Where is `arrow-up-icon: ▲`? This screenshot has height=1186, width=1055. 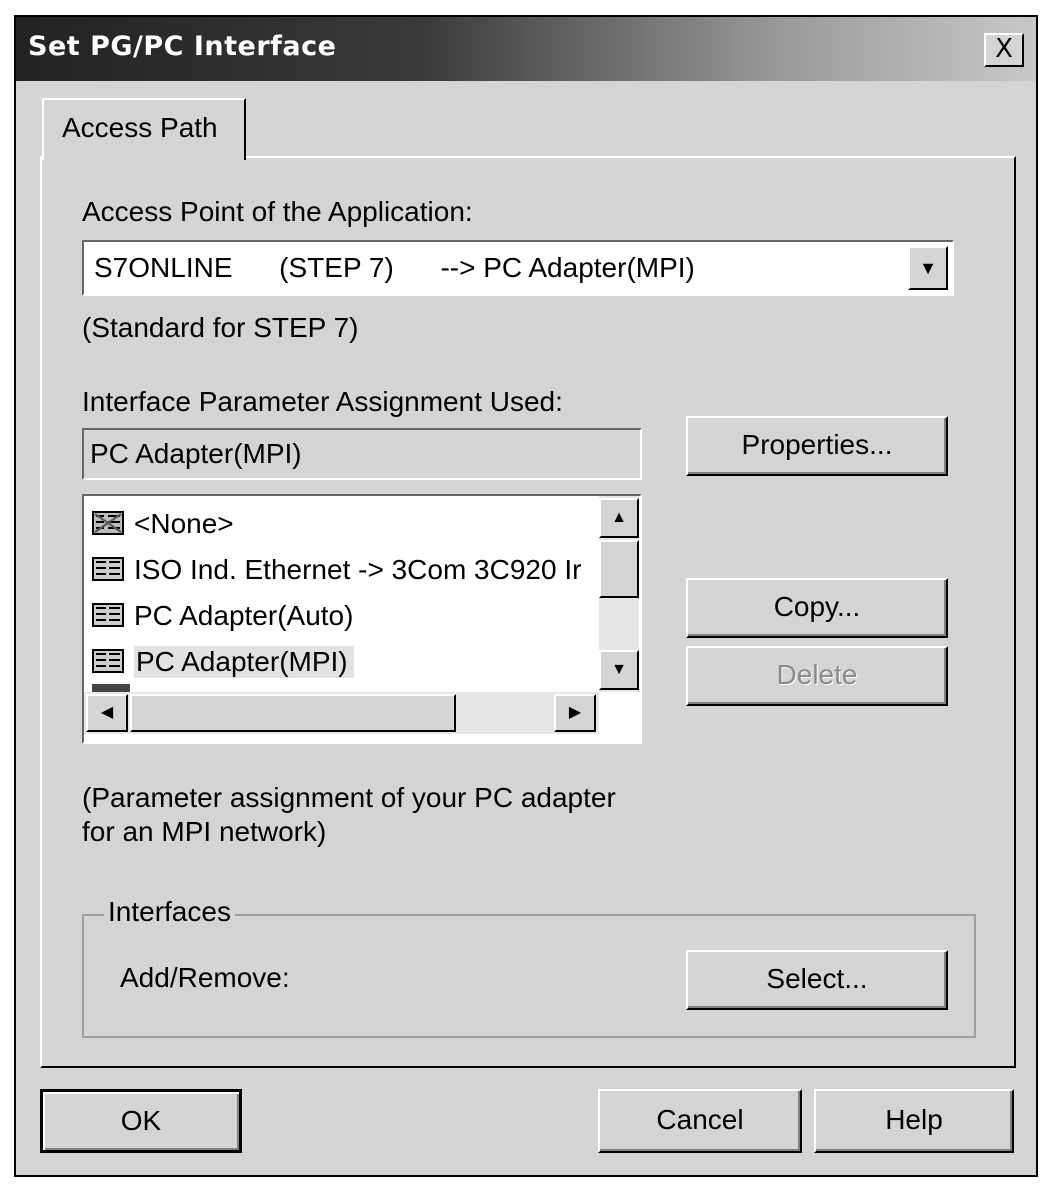 arrow-up-icon: ▲ is located at coordinates (619, 517).